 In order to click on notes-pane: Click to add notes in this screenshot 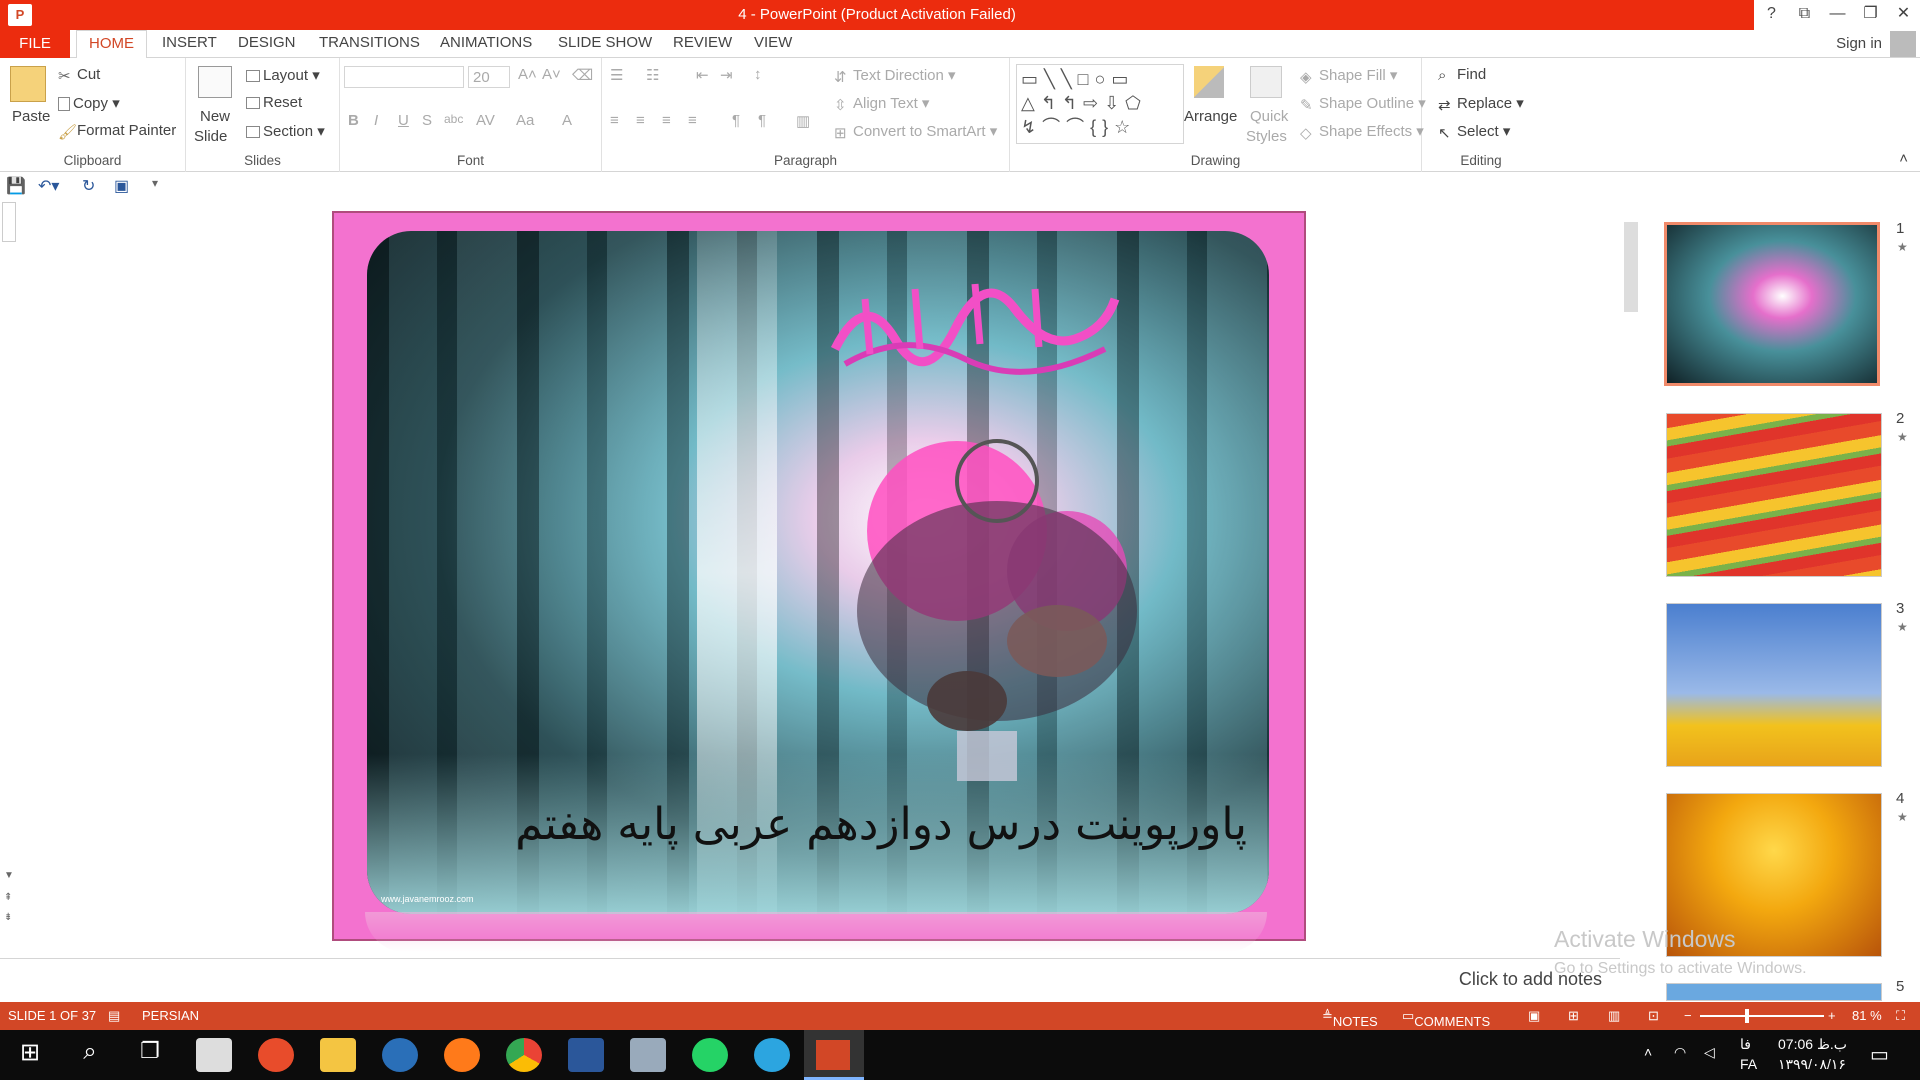, I will do `click(810, 980)`.